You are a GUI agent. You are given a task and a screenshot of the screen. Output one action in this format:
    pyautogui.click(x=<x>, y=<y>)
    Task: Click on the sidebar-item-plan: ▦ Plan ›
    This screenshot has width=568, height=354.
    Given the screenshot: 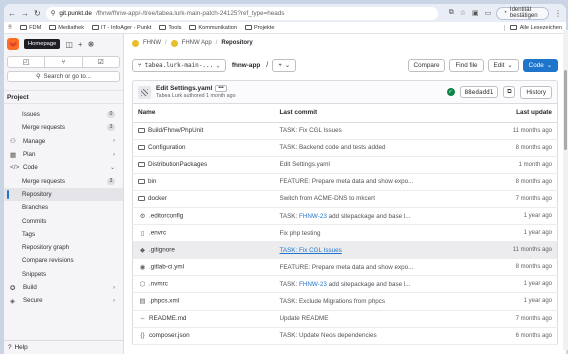 What is the action you would take?
    pyautogui.click(x=63, y=154)
    